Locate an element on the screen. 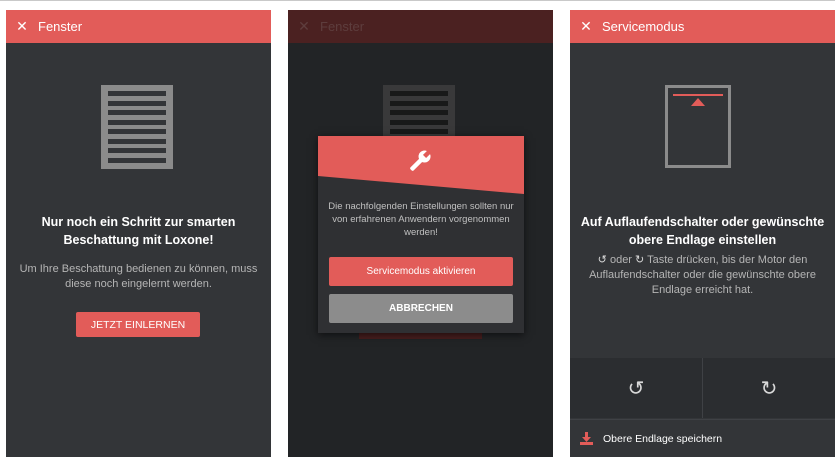  header-title: Servicemodus is located at coordinates (643, 26).